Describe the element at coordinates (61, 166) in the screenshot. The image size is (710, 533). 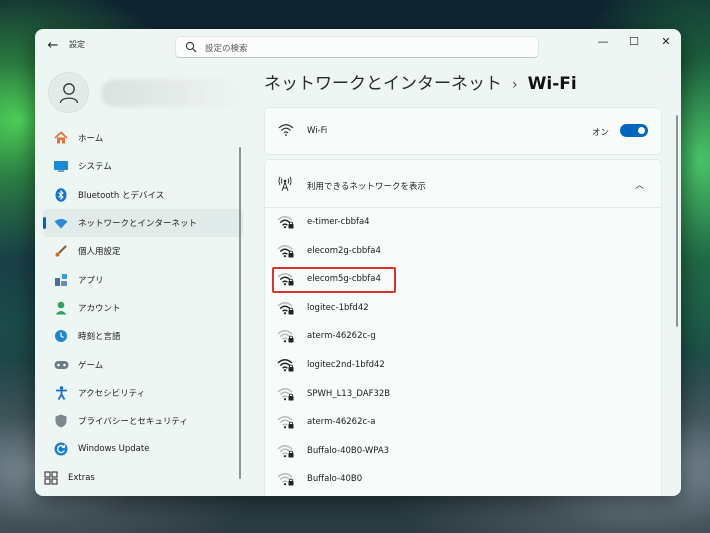
I see `system-icon` at that location.